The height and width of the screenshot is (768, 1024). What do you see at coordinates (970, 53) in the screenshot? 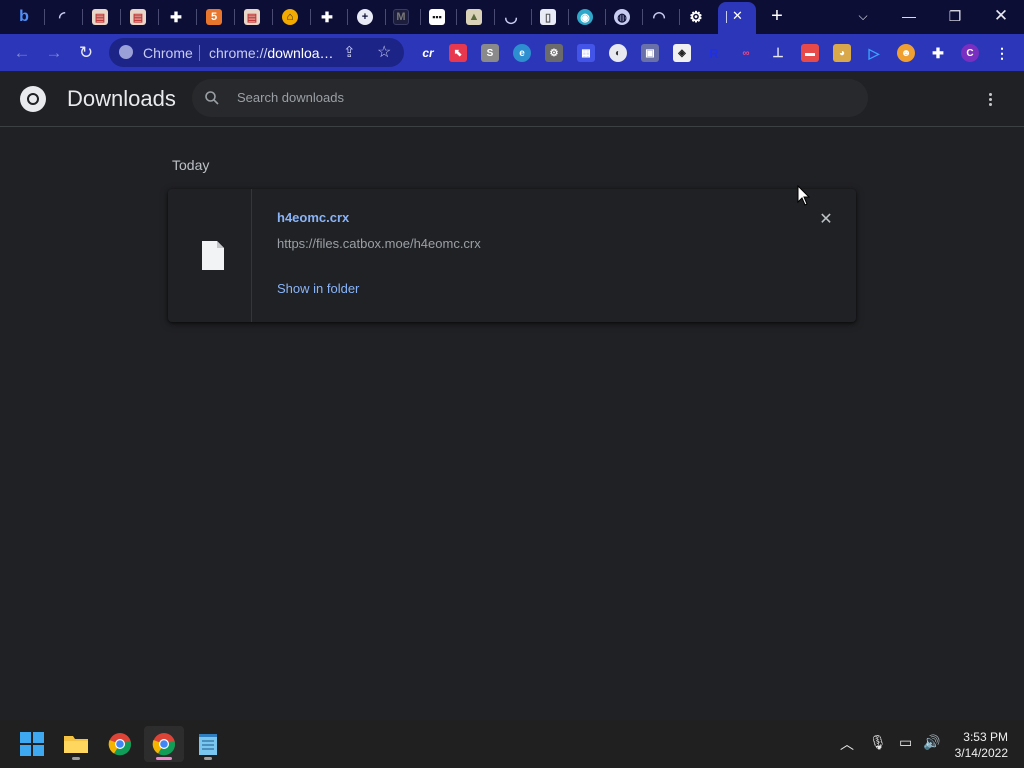
I see `profile-avatar: C` at bounding box center [970, 53].